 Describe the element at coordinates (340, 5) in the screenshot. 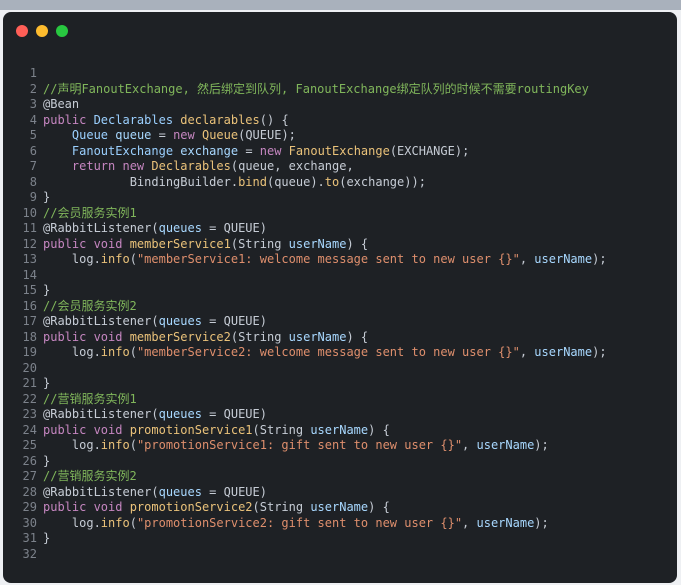

I see `top-bar` at that location.